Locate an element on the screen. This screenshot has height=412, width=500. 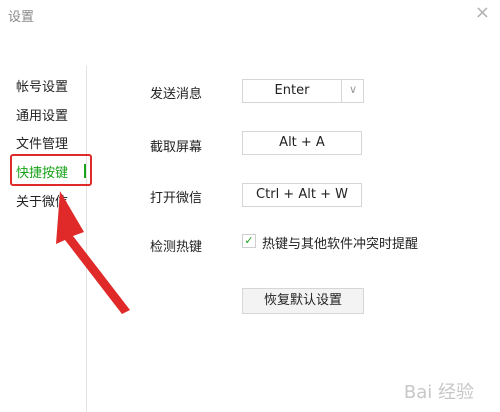
annotation-arrow is located at coordinates (93, 252).